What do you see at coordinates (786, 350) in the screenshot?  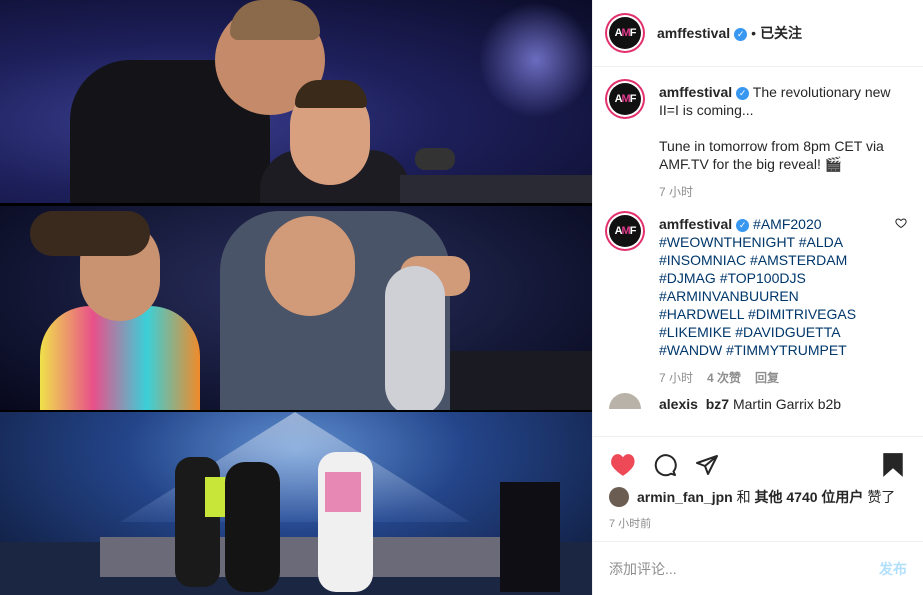 I see `hashtag-link: #TIMMYTRUMPET` at bounding box center [786, 350].